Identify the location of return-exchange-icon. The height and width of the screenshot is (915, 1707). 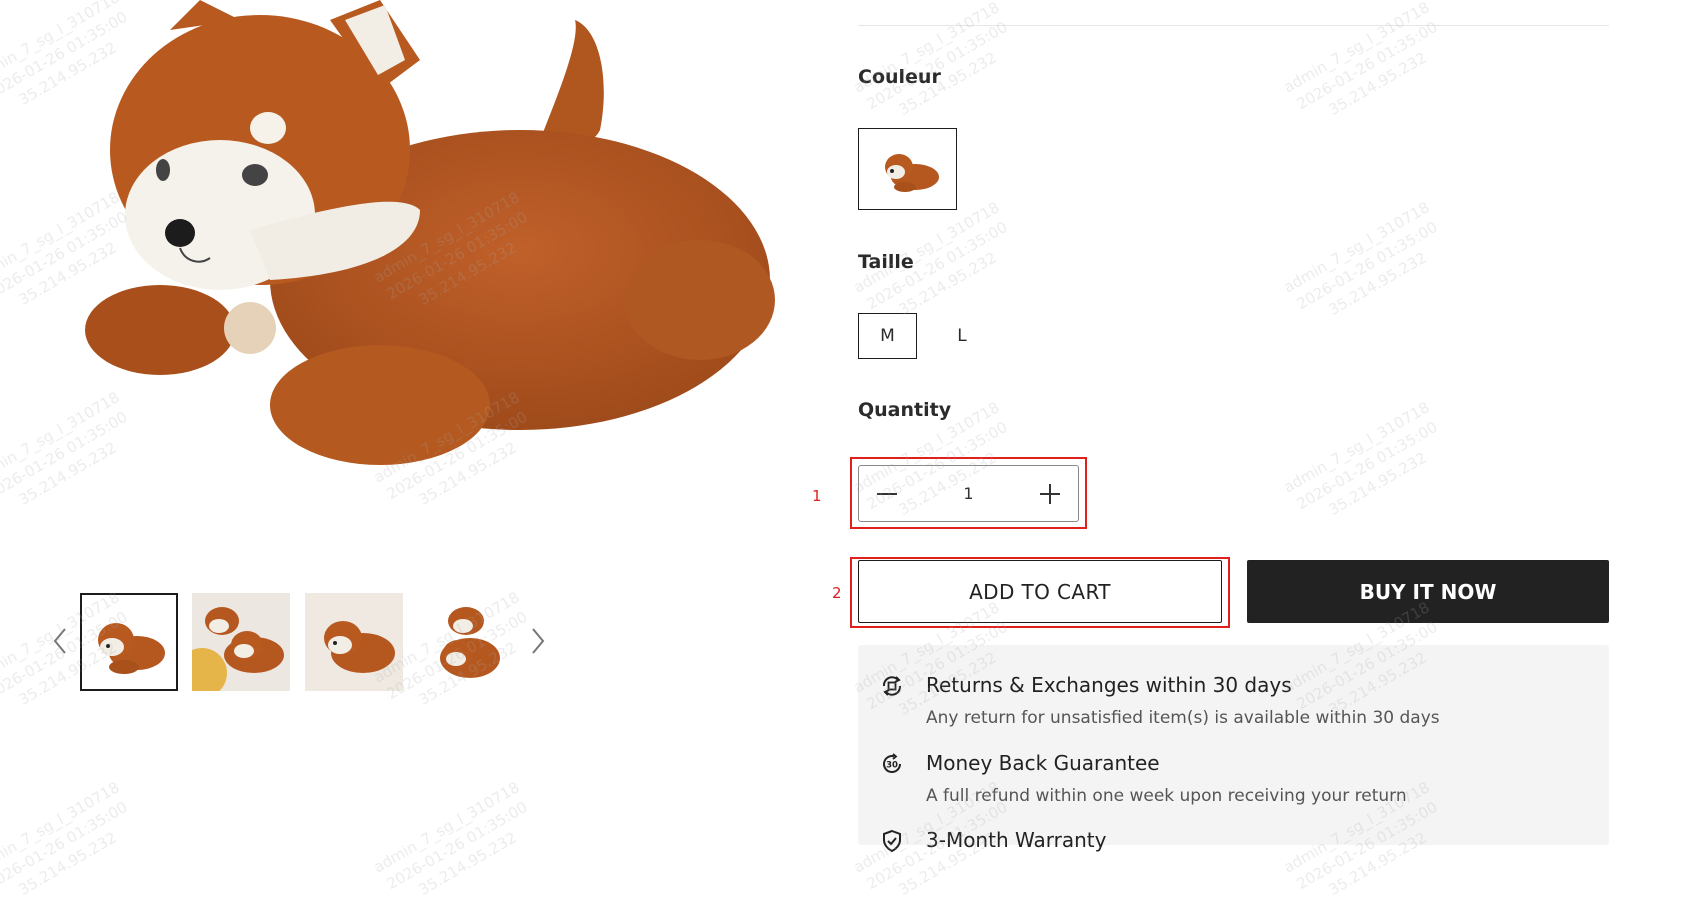
(892, 686).